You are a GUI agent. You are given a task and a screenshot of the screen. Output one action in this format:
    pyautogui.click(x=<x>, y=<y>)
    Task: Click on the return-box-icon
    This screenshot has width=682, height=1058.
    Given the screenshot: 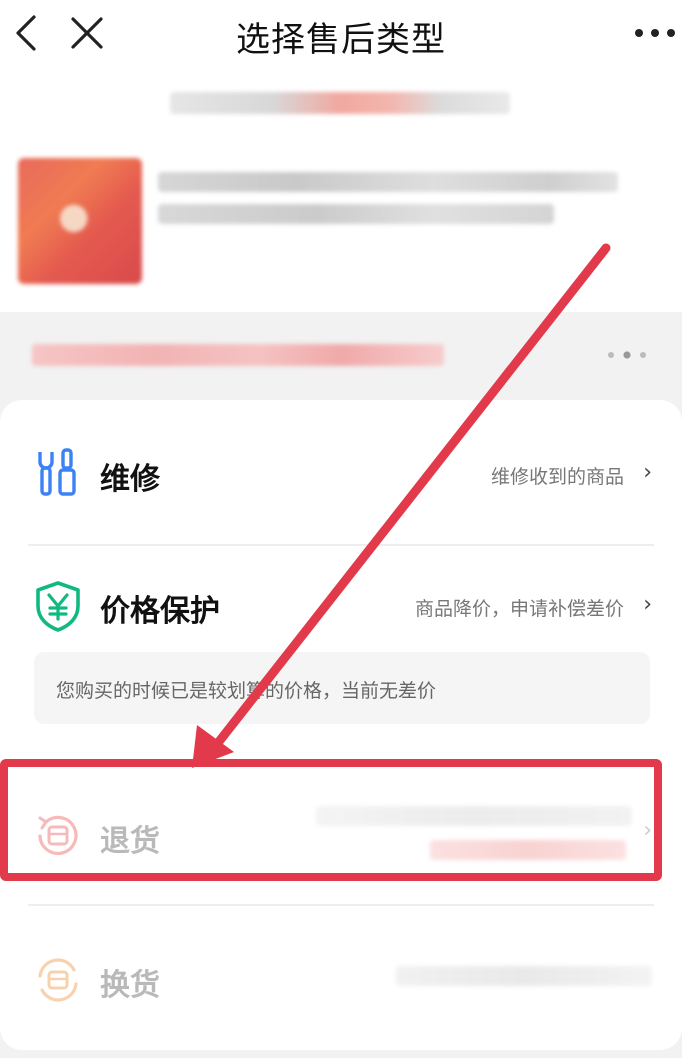 What is the action you would take?
    pyautogui.click(x=58, y=835)
    